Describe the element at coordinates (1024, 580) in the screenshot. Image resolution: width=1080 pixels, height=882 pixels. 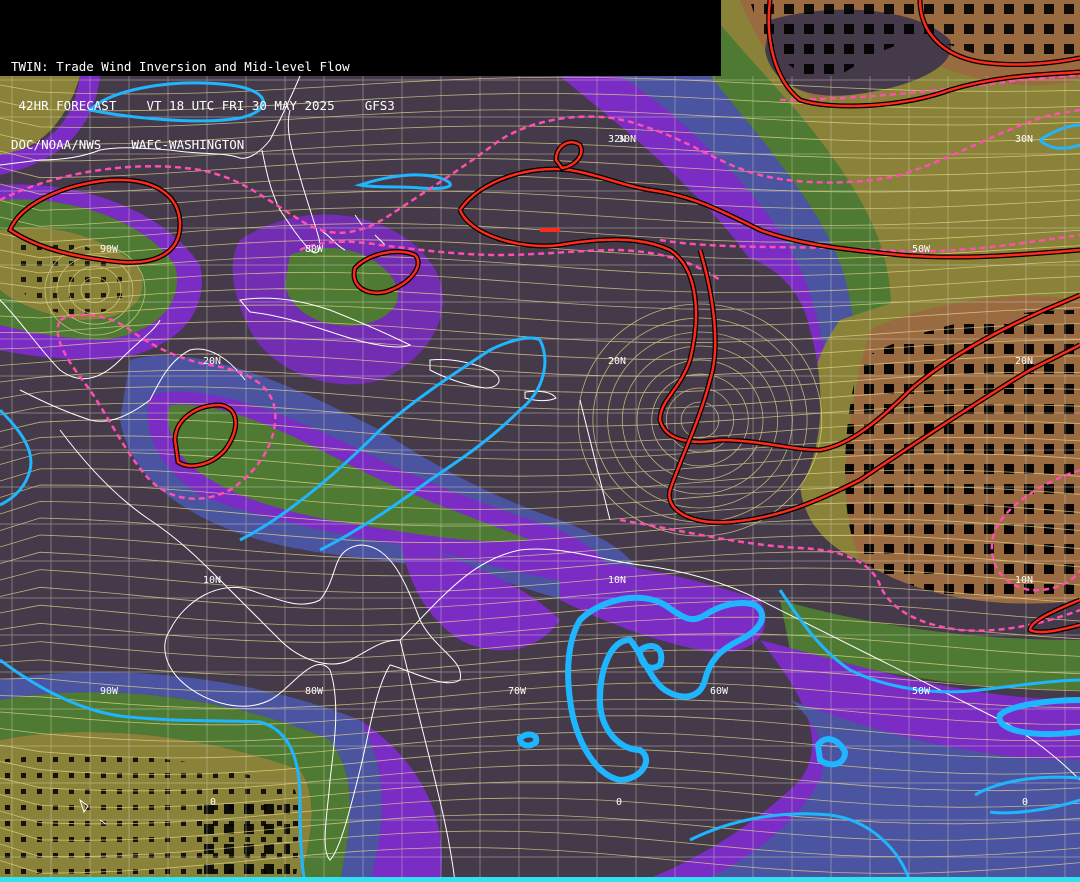
I see `grid-label-lat-10-w40: 10N` at that location.